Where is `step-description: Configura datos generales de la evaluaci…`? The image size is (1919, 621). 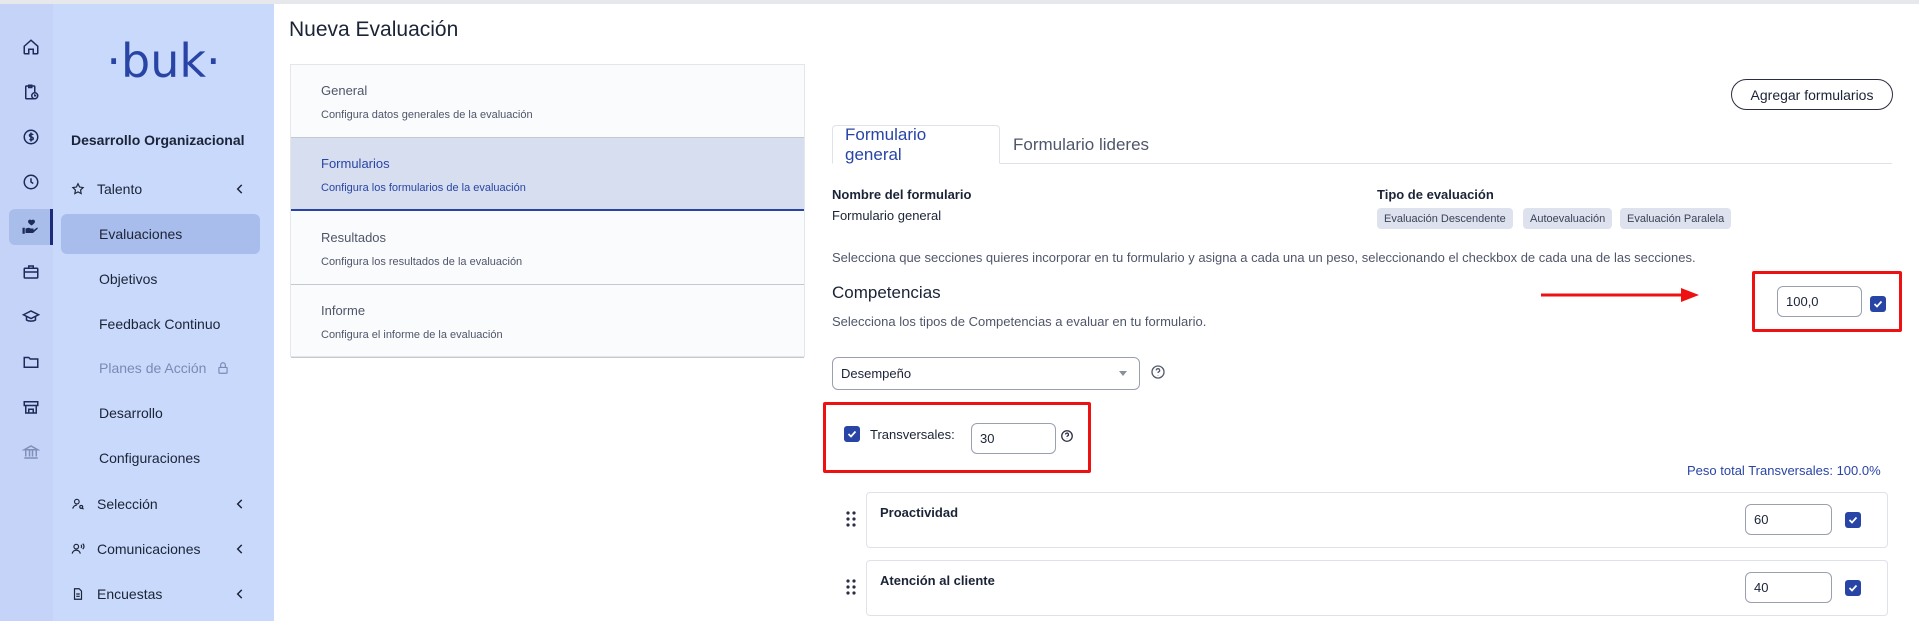 step-description: Configura datos generales de la evaluaci… is located at coordinates (427, 115).